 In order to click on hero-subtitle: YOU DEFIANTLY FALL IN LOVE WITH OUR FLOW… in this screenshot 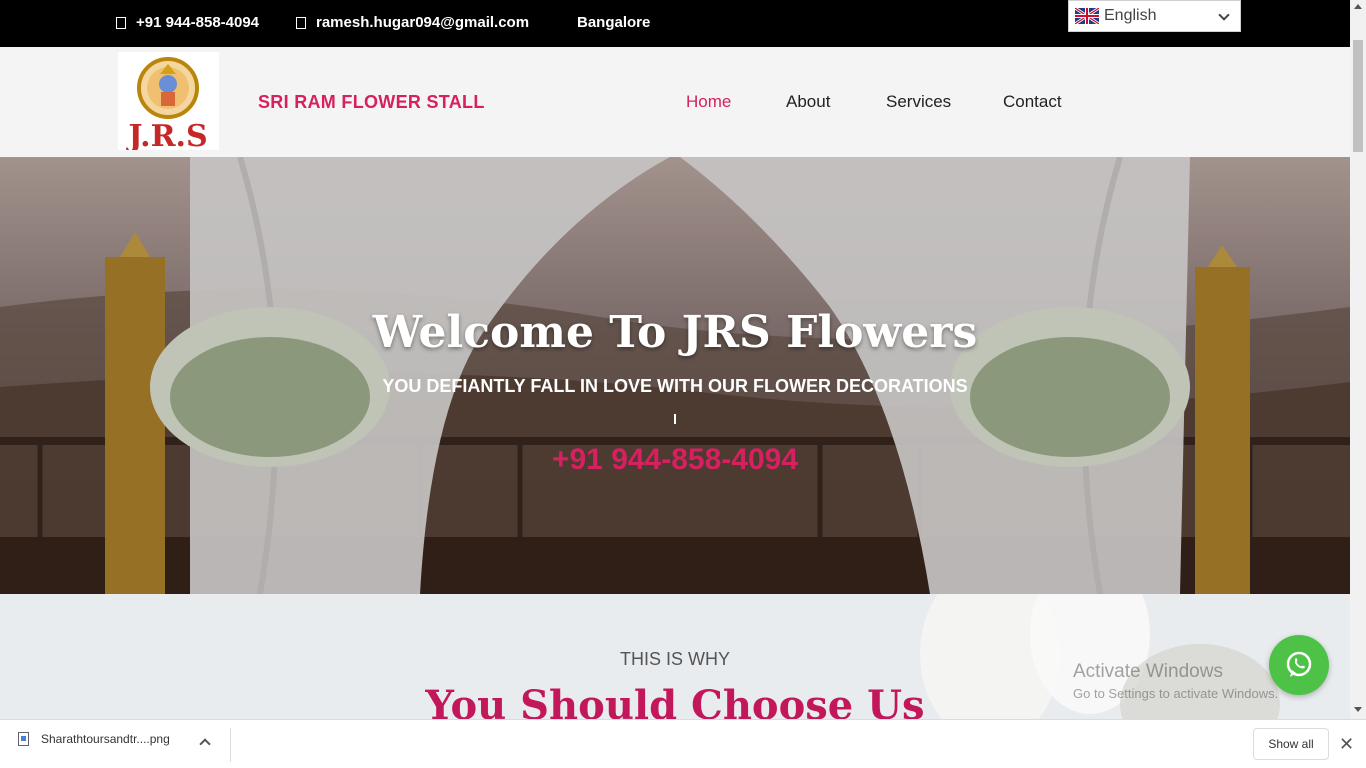, I will do `click(675, 386)`.